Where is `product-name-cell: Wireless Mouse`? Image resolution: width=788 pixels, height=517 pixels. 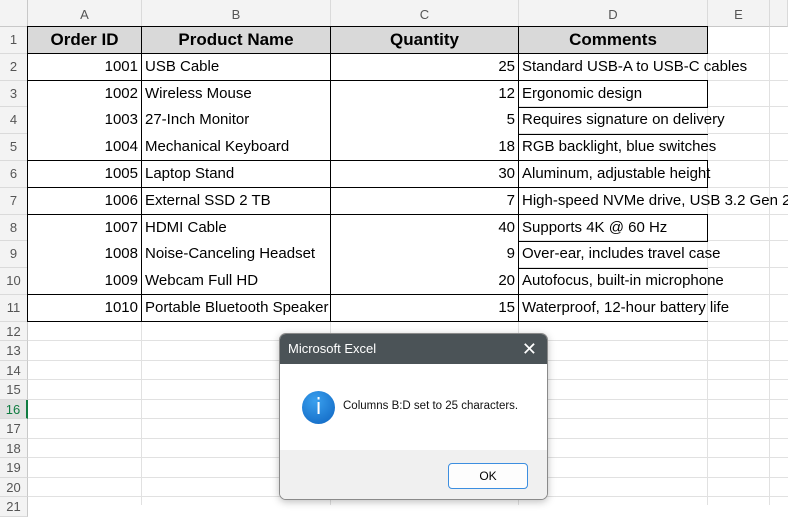
product-name-cell: Wireless Mouse is located at coordinates (236, 94).